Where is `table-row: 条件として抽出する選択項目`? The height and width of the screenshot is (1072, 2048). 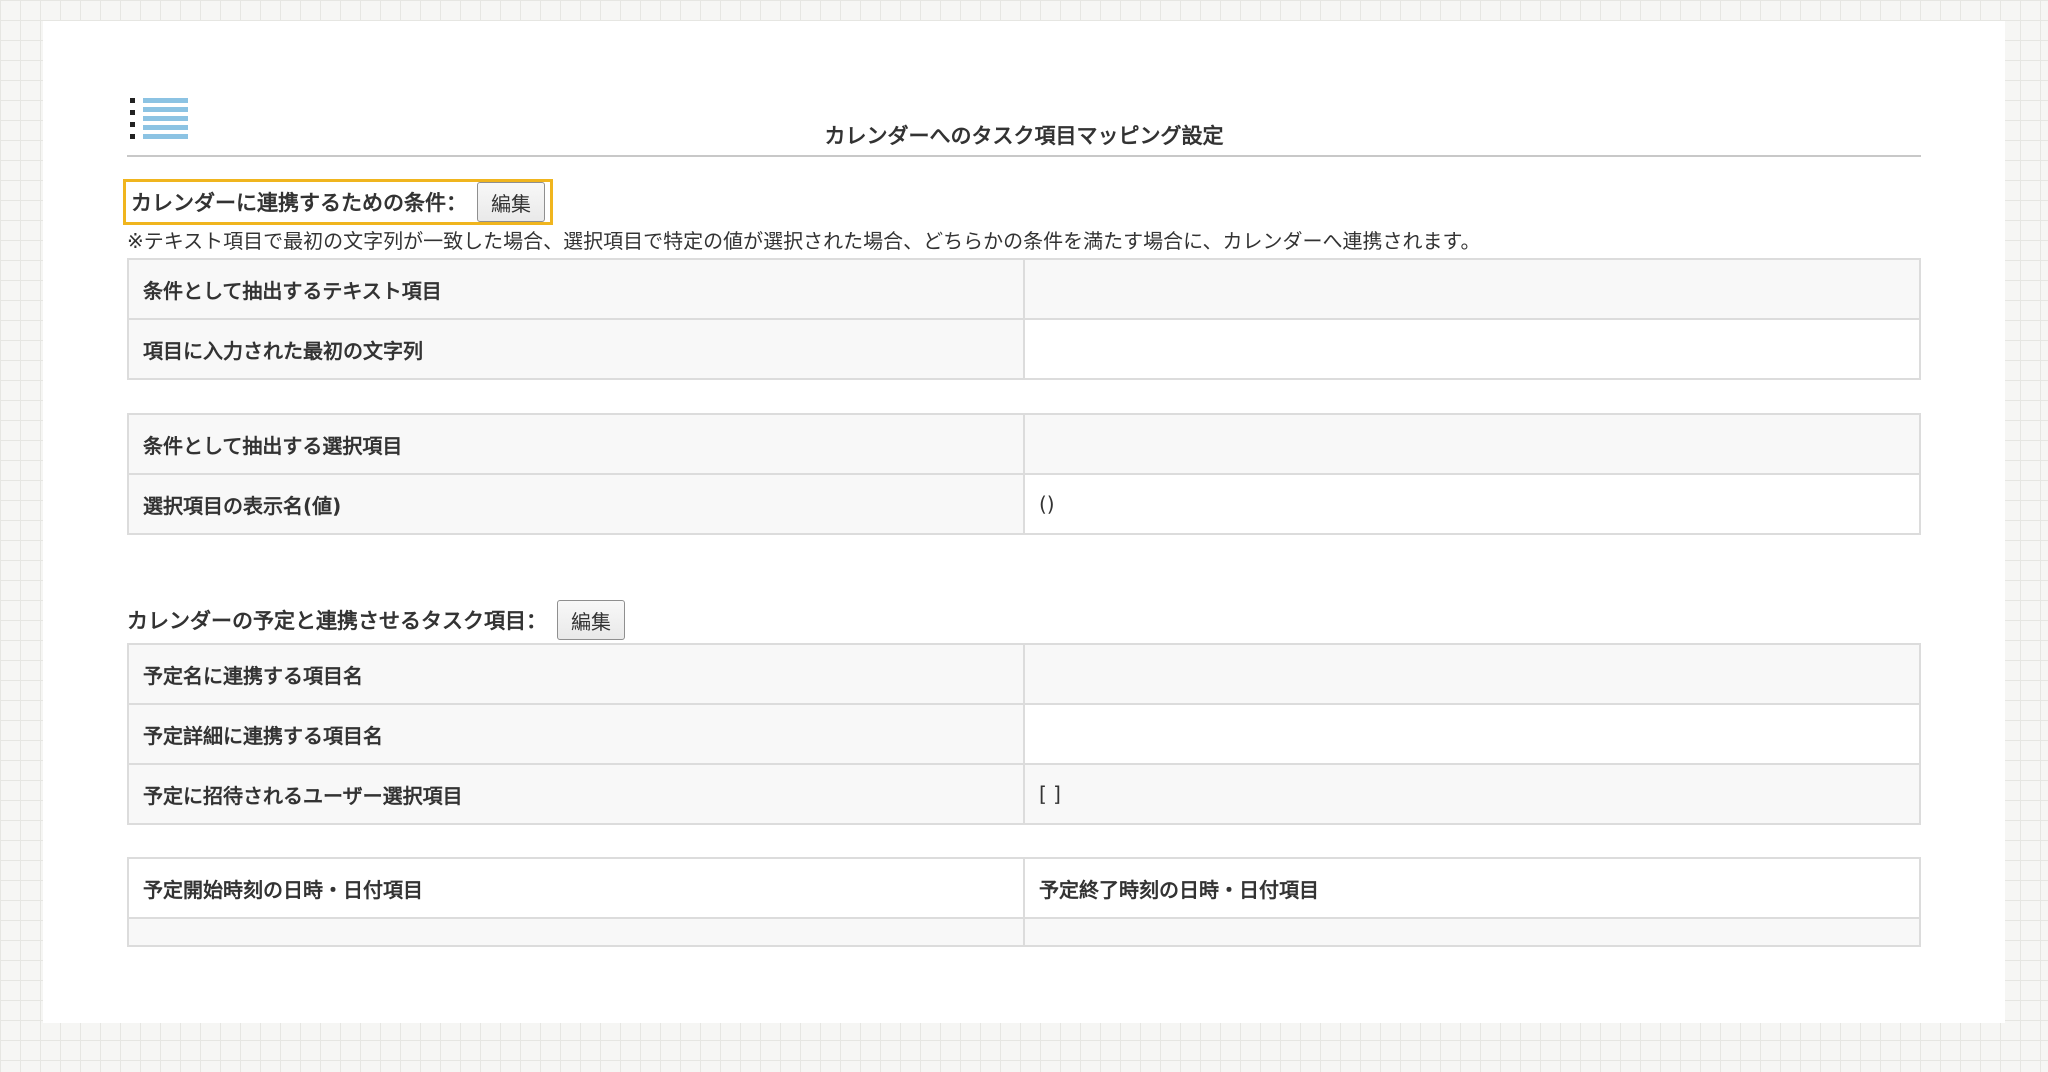
table-row: 条件として抽出する選択項目 is located at coordinates (1024, 444).